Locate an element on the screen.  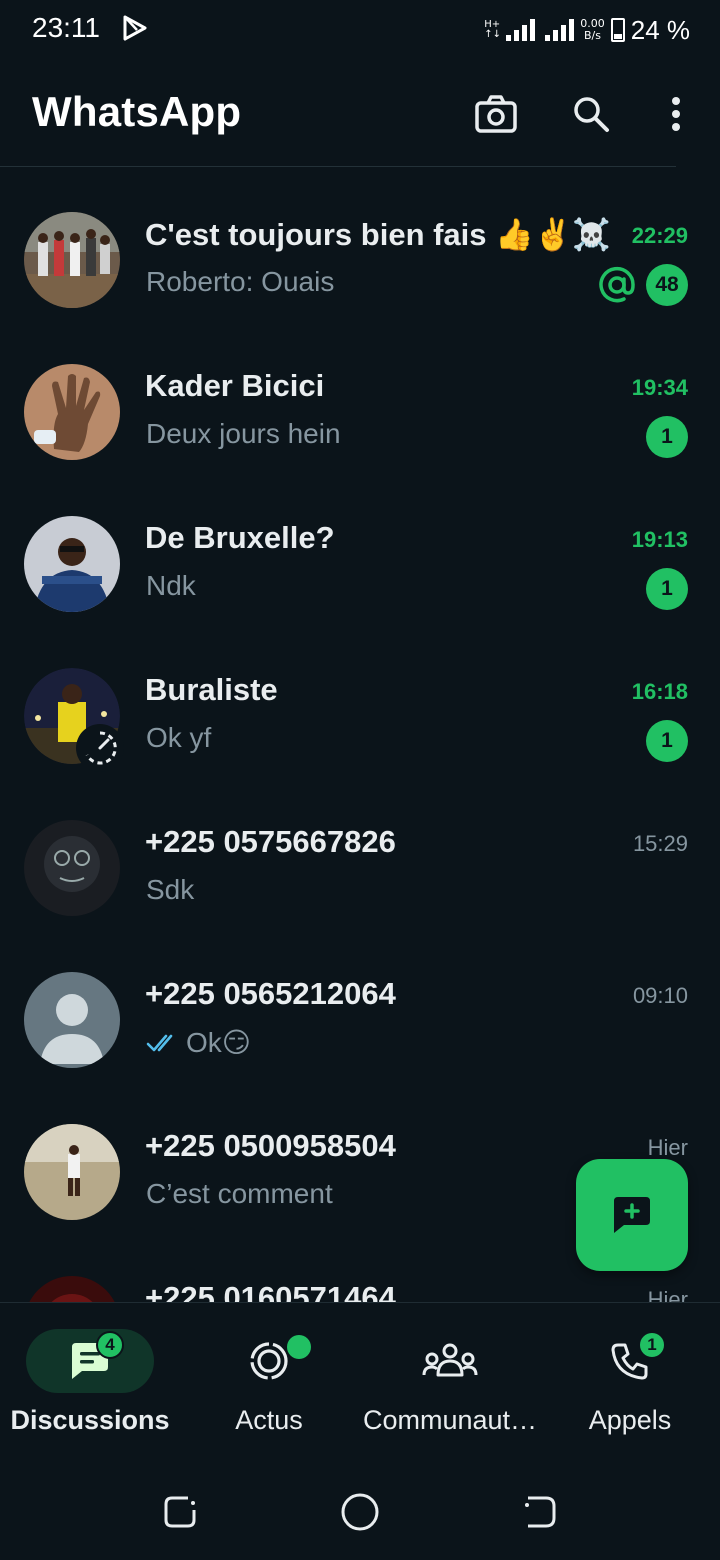
chat-time: 15:29 is located at coordinates (660, 843).